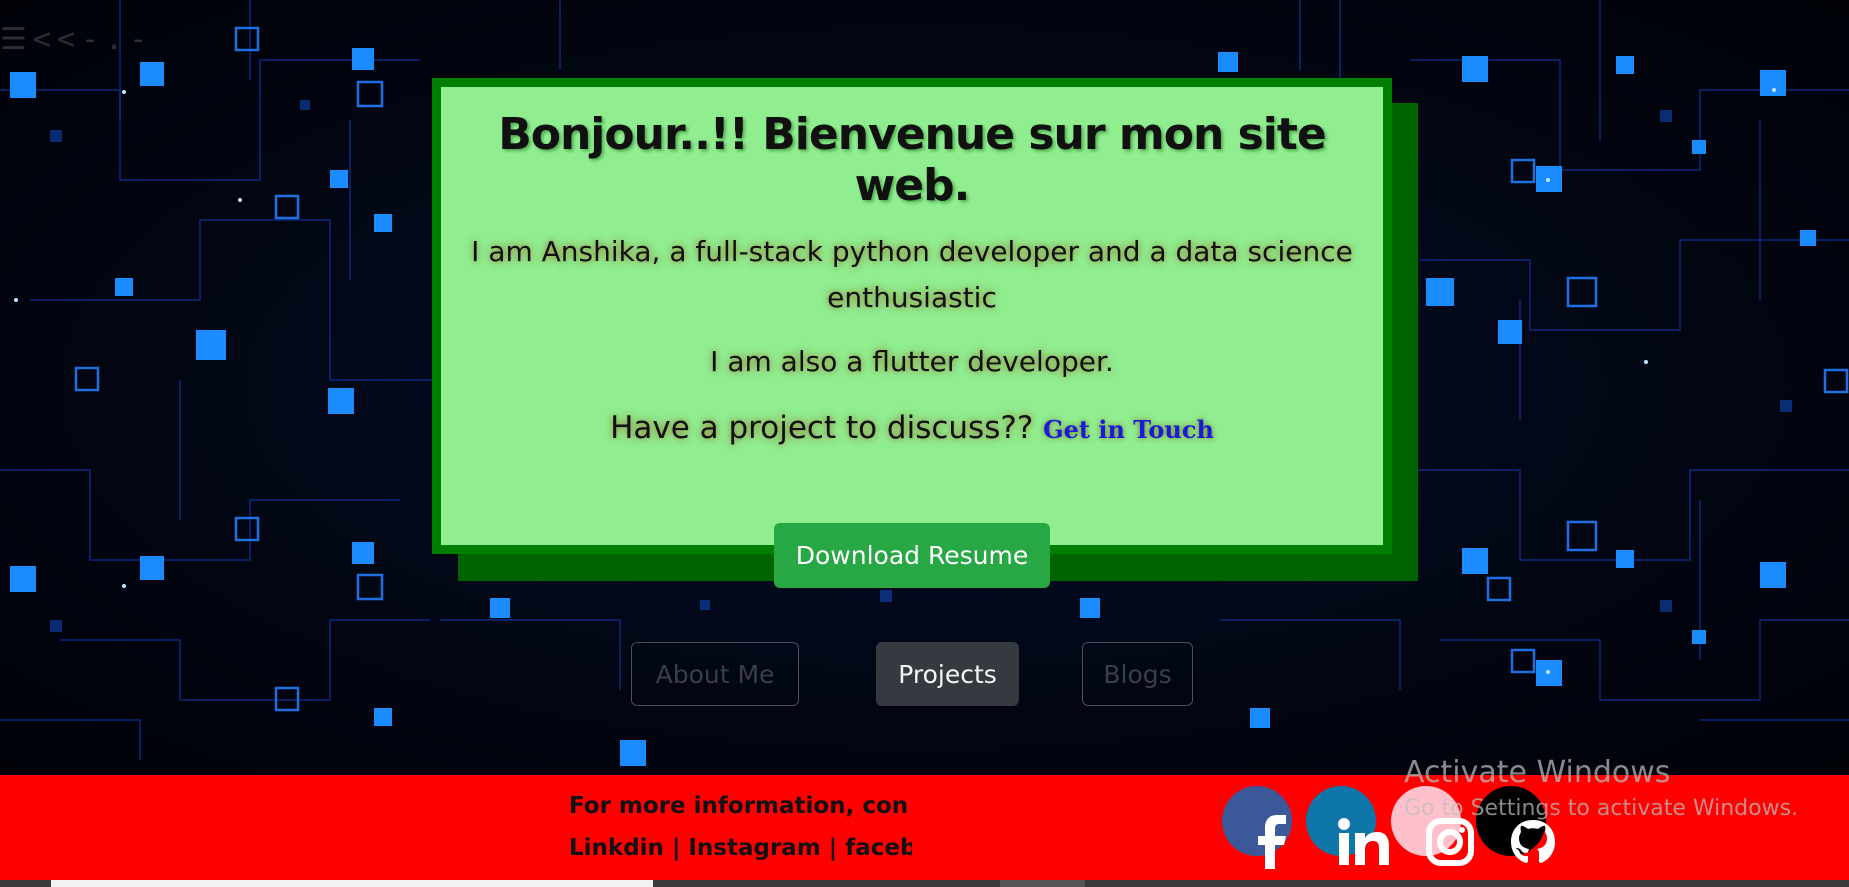 This screenshot has height=887, width=1849. I want to click on watermark-title: Activate Windows, so click(1537, 772).